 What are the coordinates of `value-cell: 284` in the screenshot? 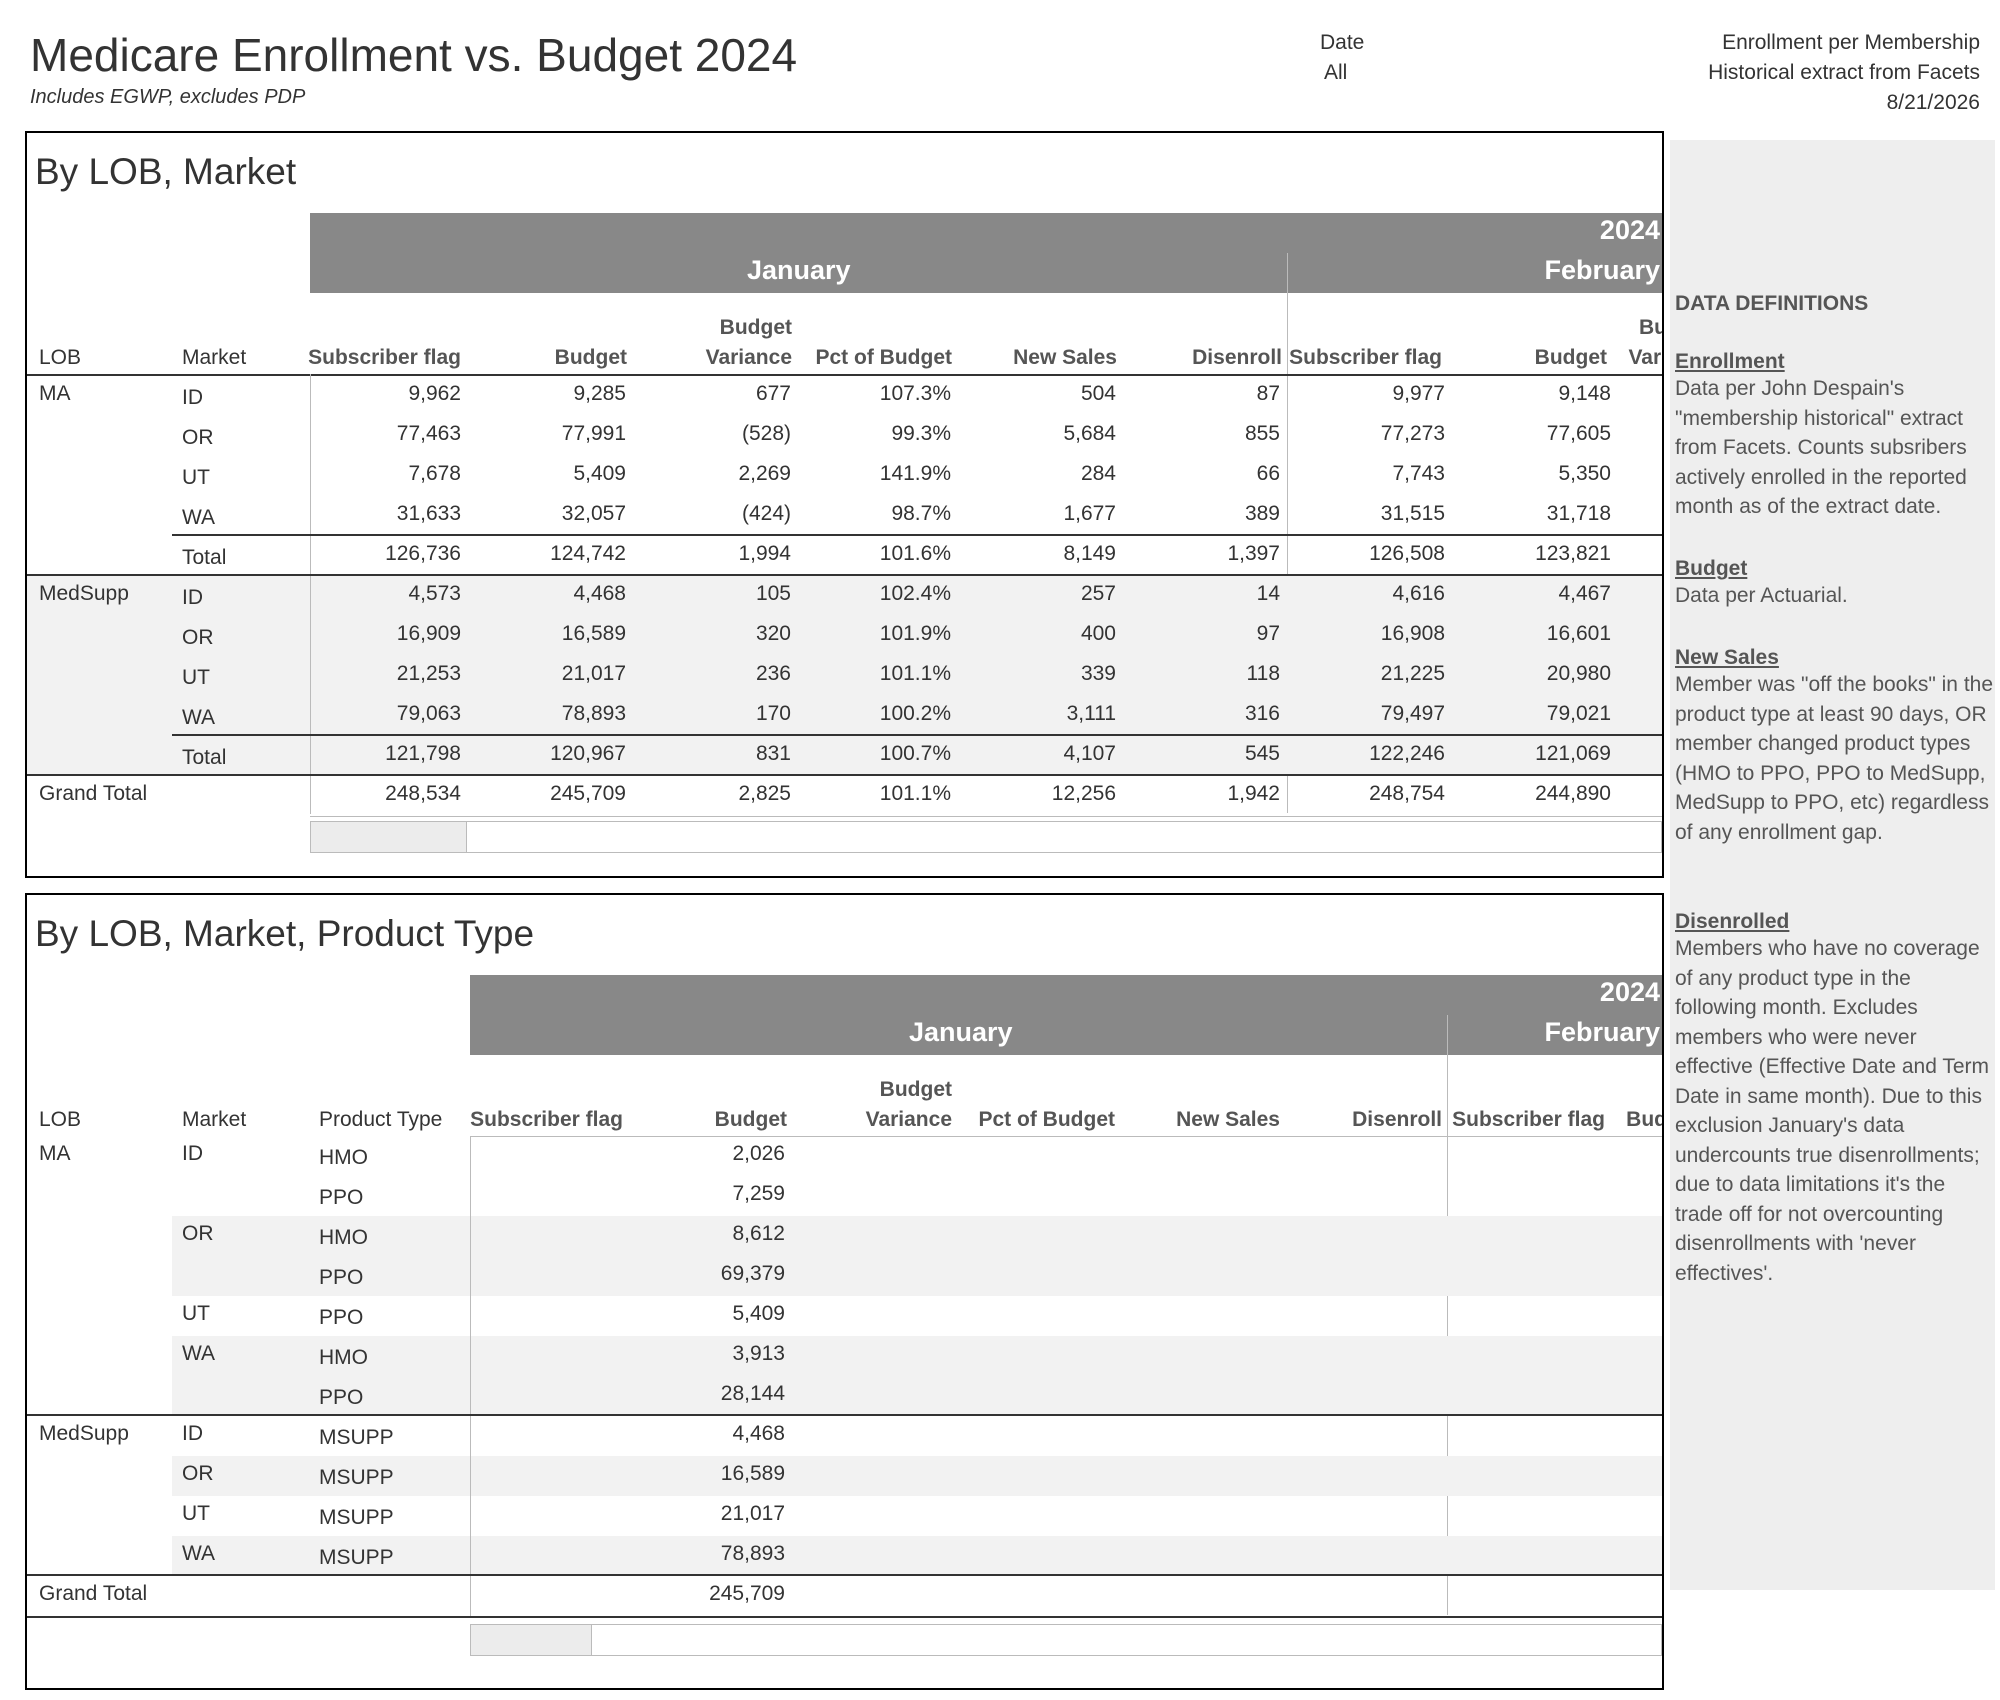 It's located at (1098, 473).